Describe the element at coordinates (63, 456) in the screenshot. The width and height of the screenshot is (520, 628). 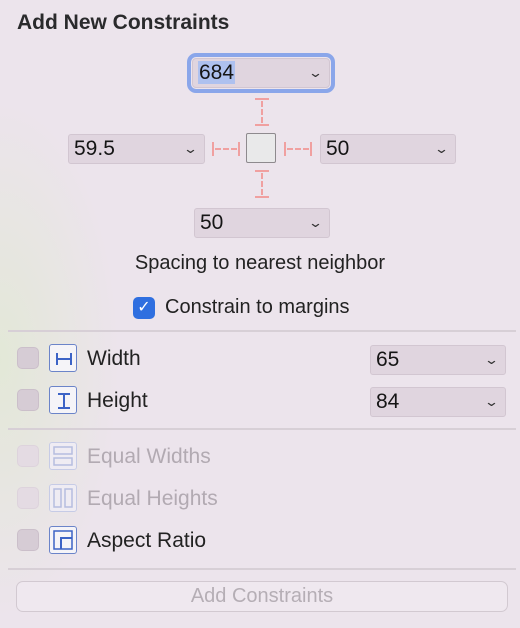
I see `equal-widths-icon` at that location.